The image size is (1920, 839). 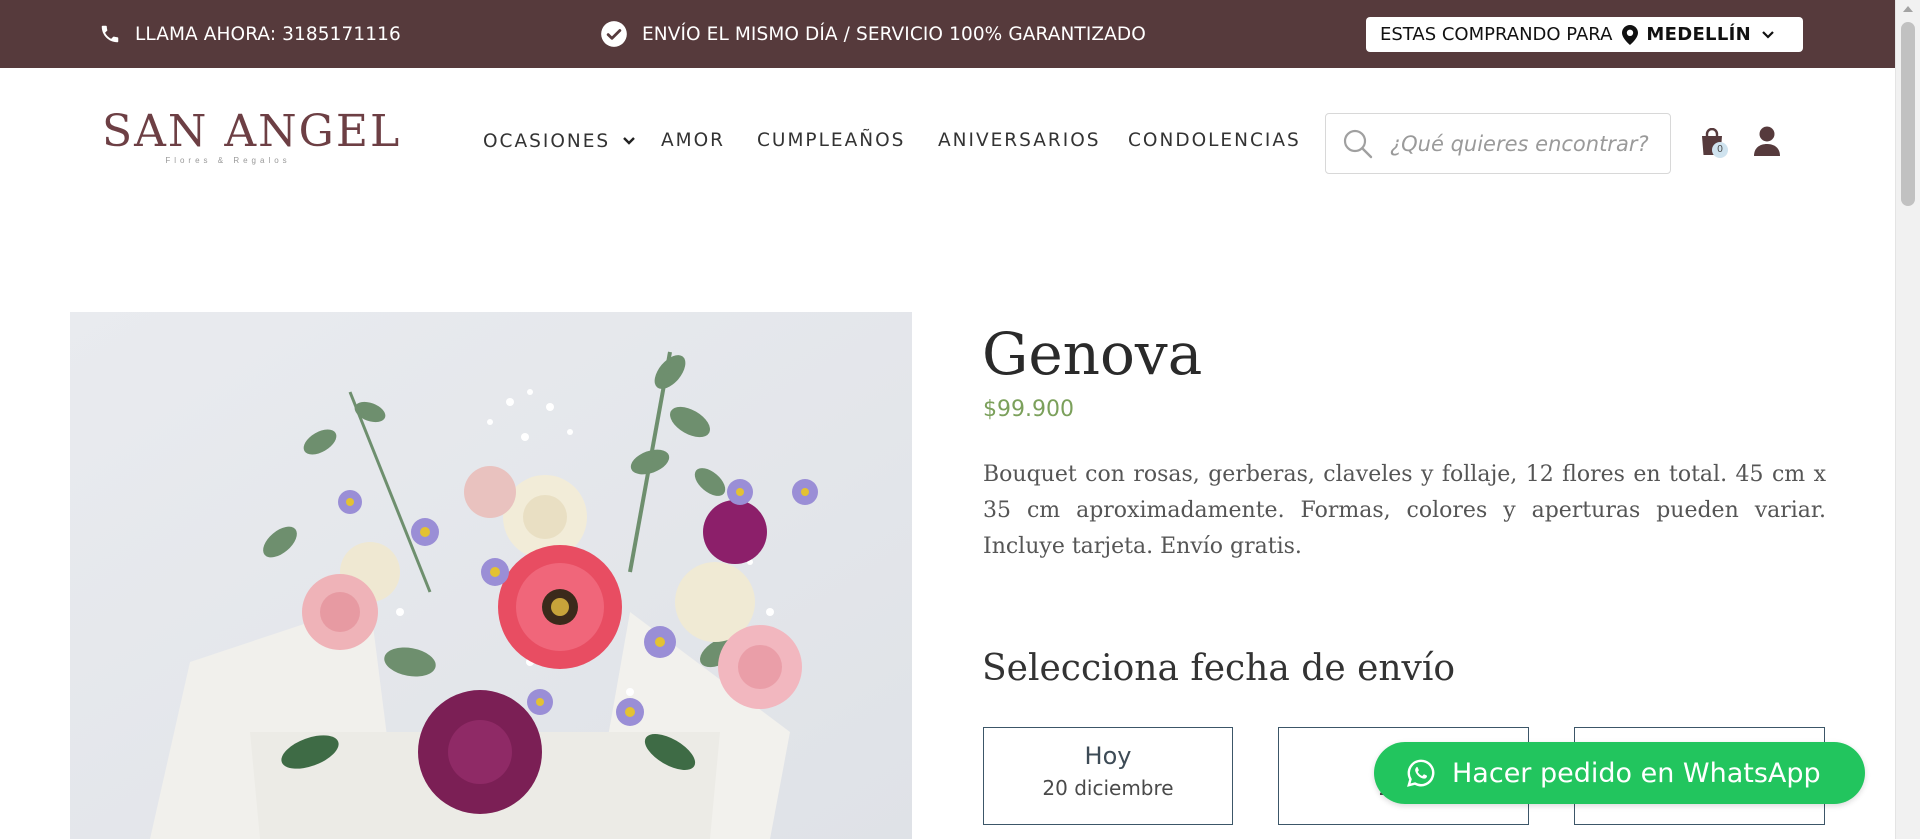 I want to click on location-selector: ESTAS COMPRANDO PARA MEDELLÍN, so click(x=1584, y=34).